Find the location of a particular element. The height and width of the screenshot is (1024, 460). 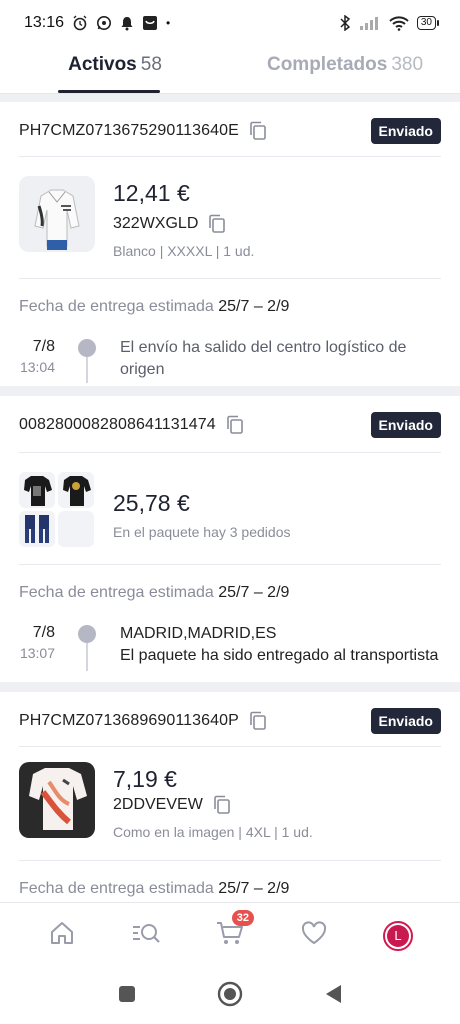

cart-count-badge: 32 is located at coordinates (242, 917).